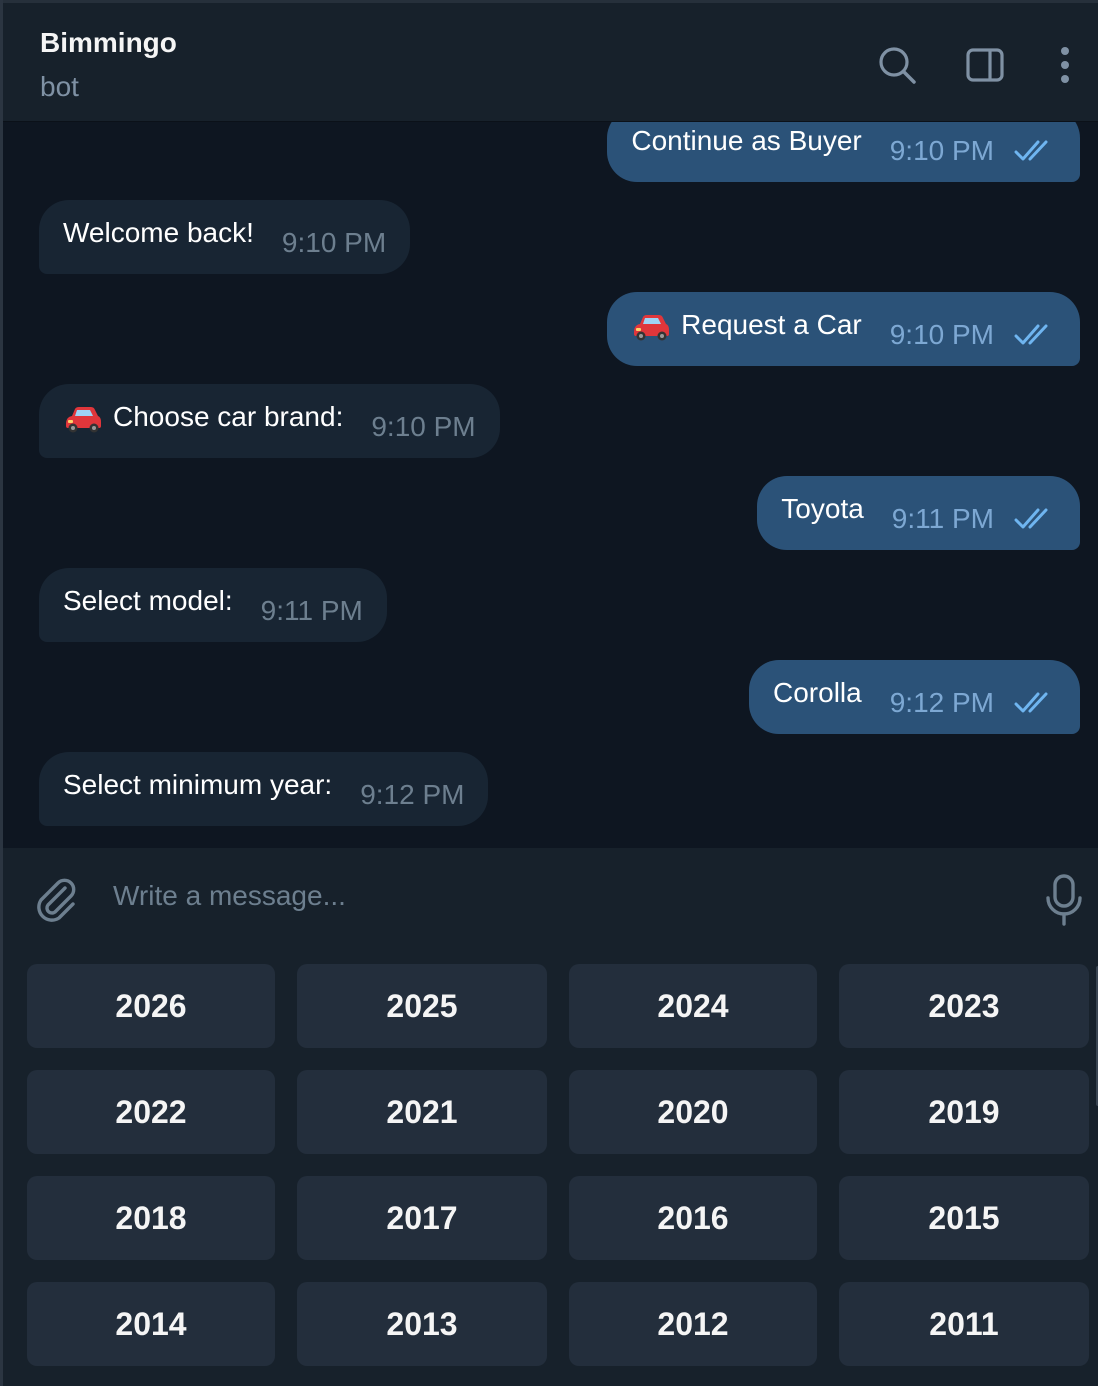 The width and height of the screenshot is (1098, 1386). What do you see at coordinates (964, 1324) in the screenshot?
I see `year-button-2011: 2011` at bounding box center [964, 1324].